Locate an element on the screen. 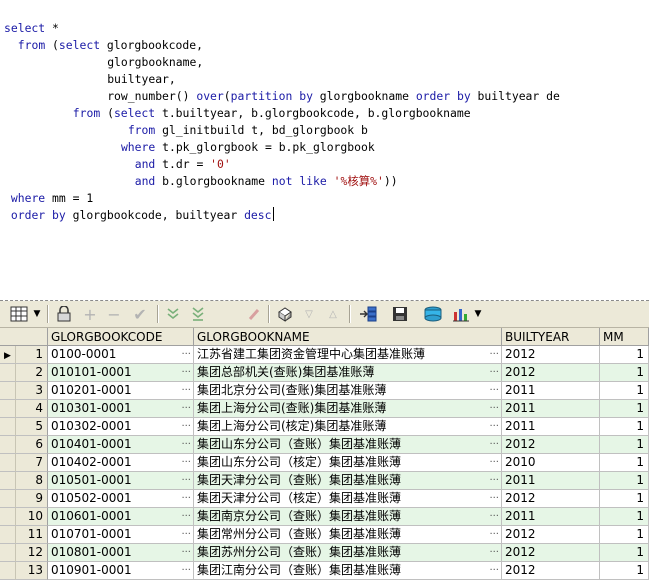 This screenshot has width=649, height=583. cell-glorgbookcode: 010901-0001 ··· is located at coordinates (121, 571).